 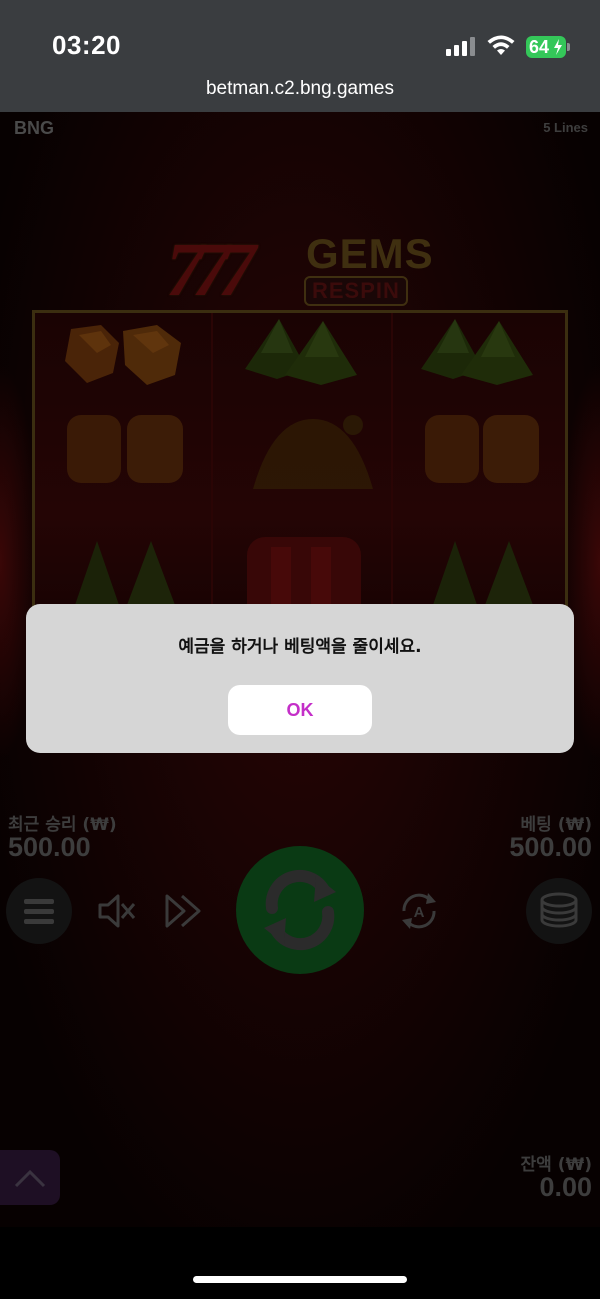 I want to click on battery-charging-icon: 64, so click(x=548, y=47).